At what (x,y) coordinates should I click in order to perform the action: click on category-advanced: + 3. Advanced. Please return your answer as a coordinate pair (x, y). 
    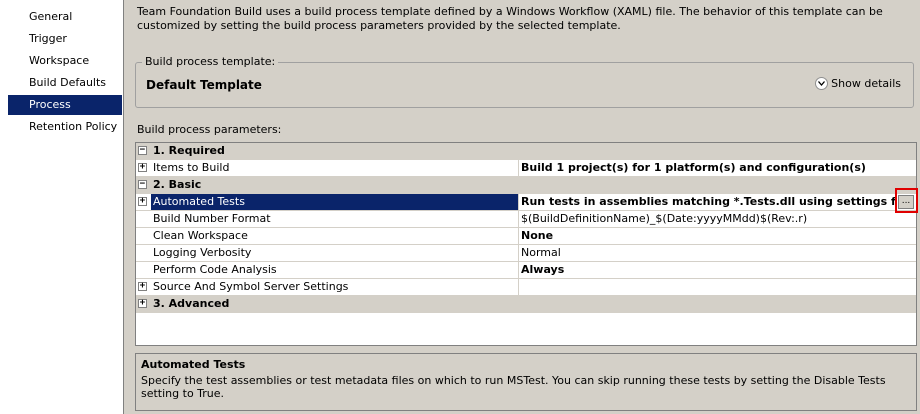
    Looking at the image, I should click on (526, 304).